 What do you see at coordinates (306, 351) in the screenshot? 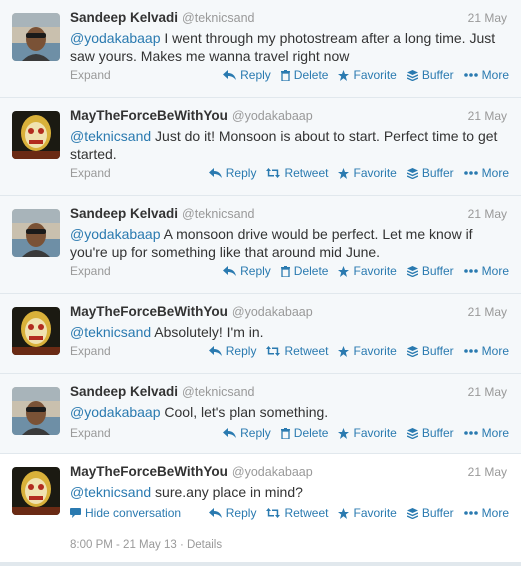
I see `retweet-label: Retweet` at bounding box center [306, 351].